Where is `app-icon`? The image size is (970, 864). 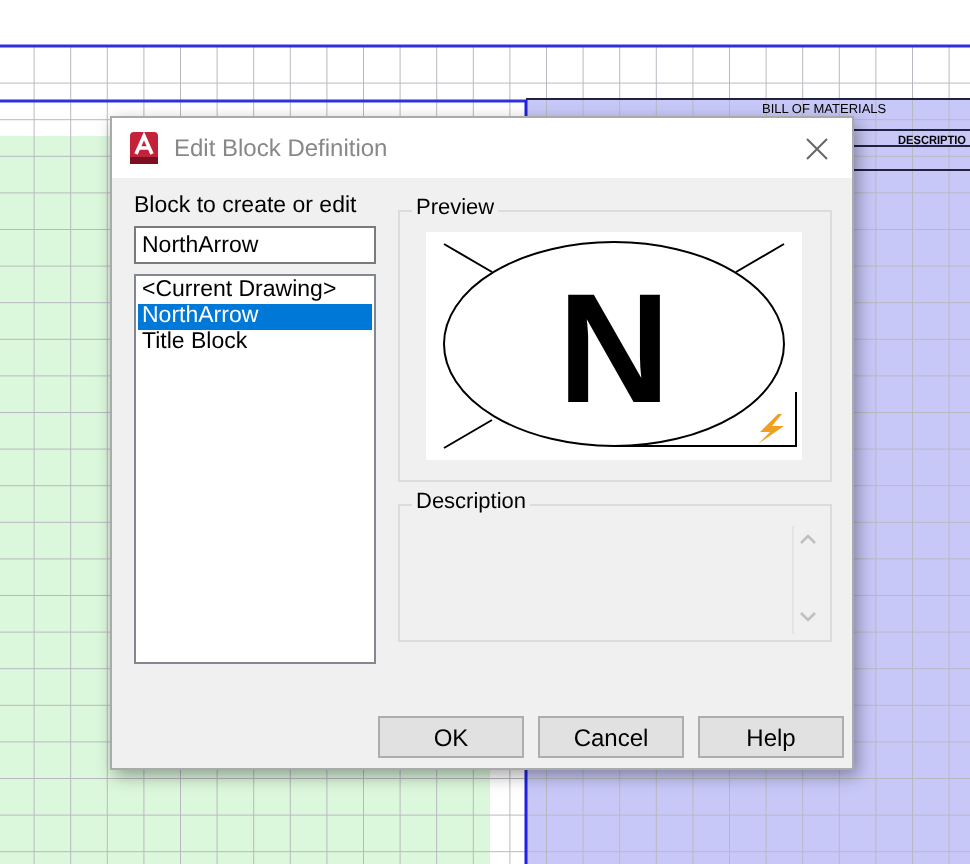
app-icon is located at coordinates (144, 148).